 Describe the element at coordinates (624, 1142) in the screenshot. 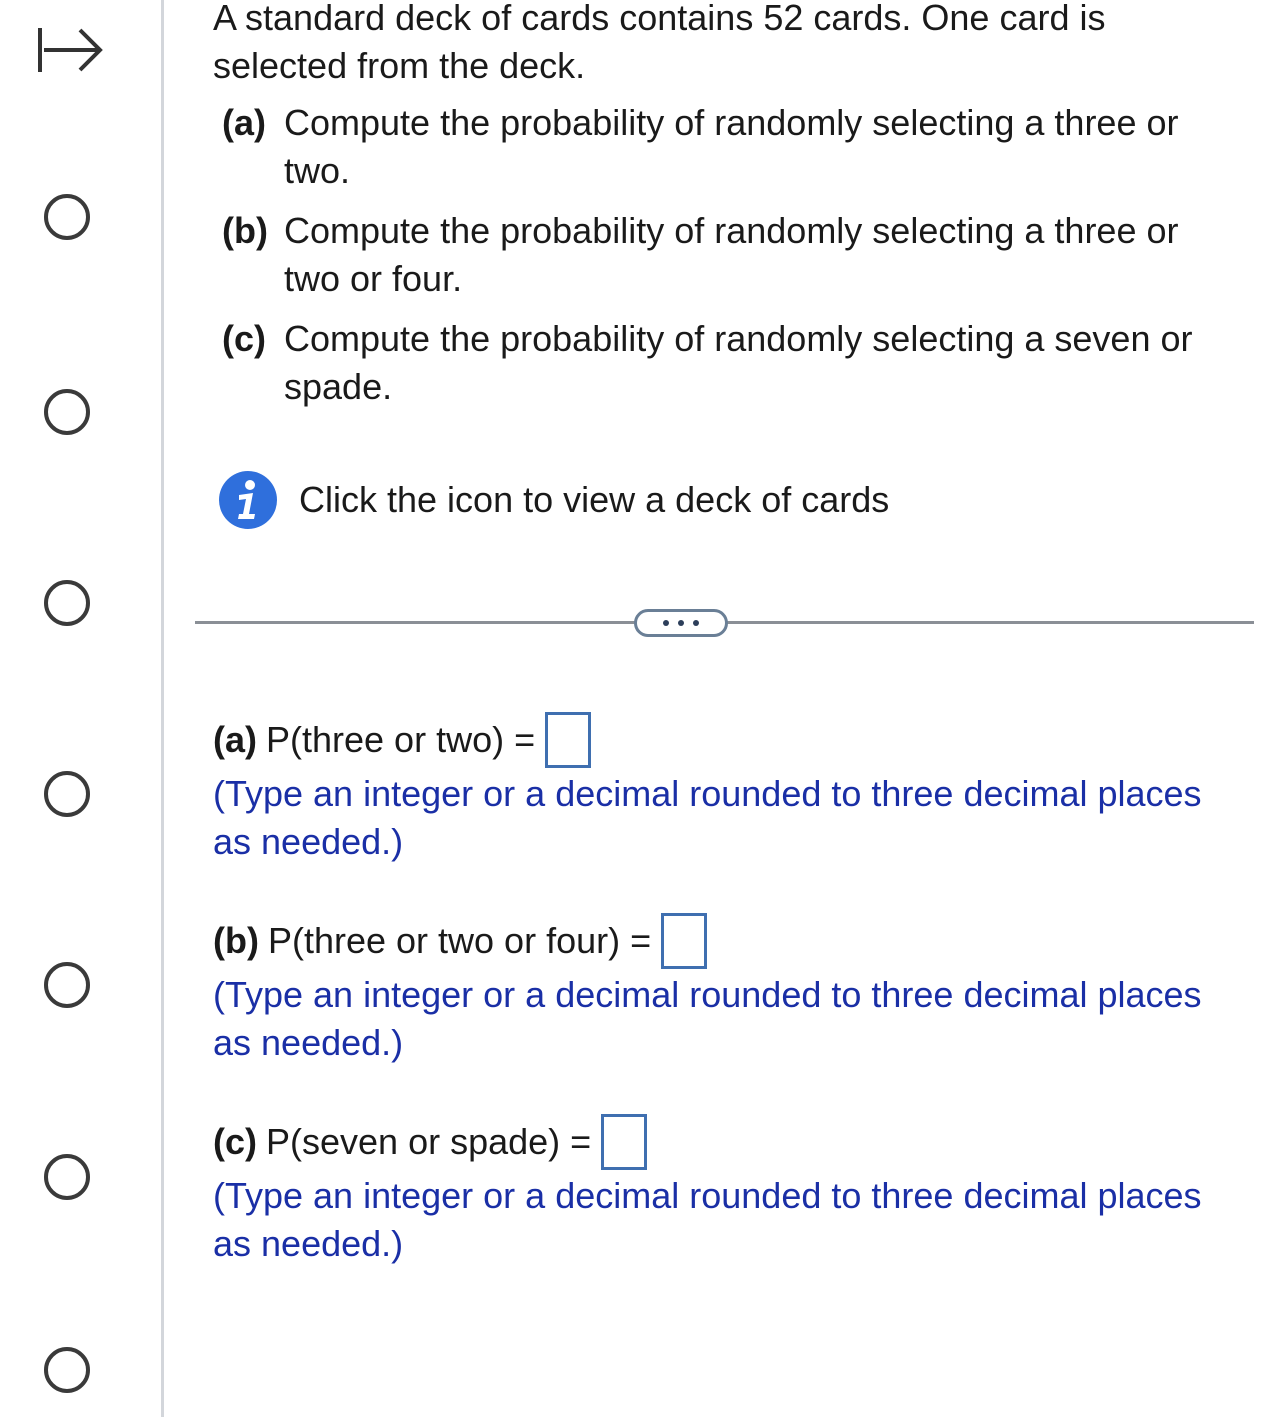

I see `answer-input-c` at that location.